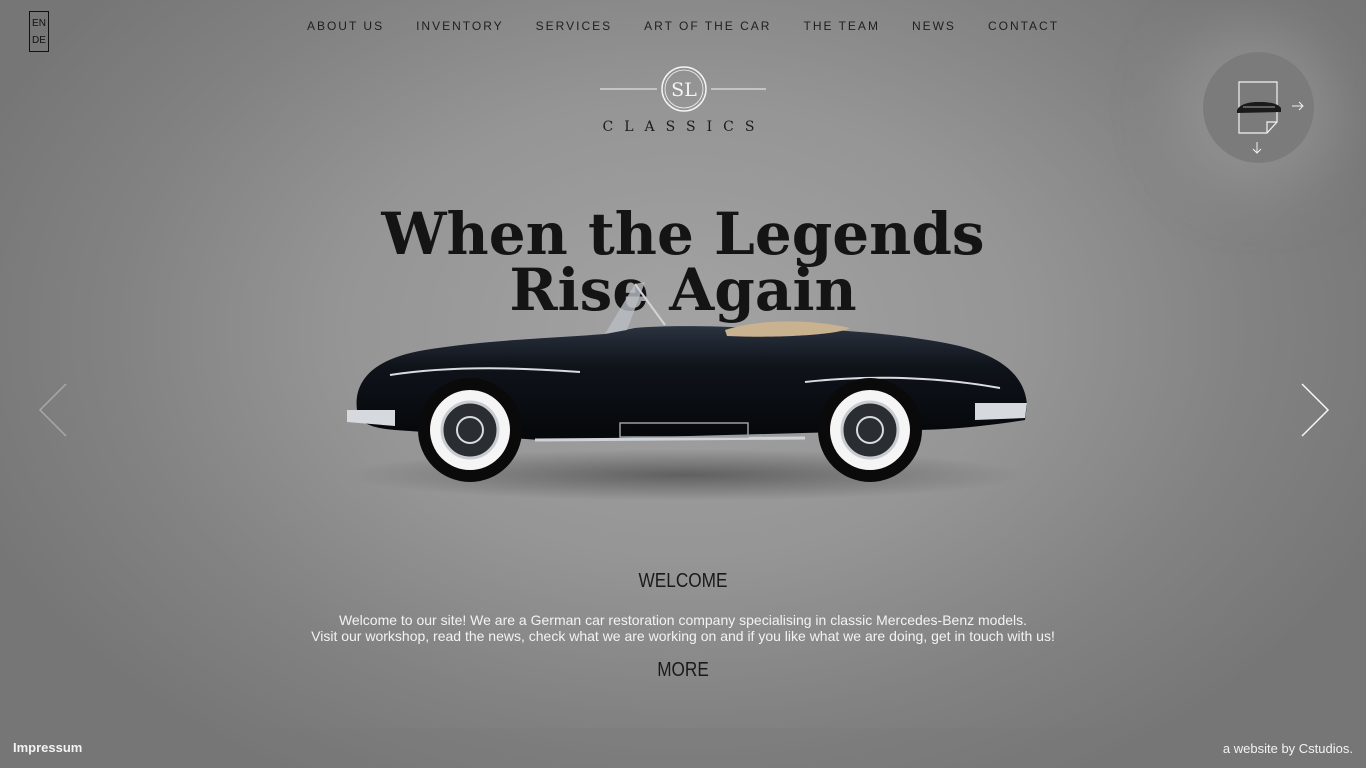  Describe the element at coordinates (47, 747) in the screenshot. I see `impressum-link: Impressum` at that location.